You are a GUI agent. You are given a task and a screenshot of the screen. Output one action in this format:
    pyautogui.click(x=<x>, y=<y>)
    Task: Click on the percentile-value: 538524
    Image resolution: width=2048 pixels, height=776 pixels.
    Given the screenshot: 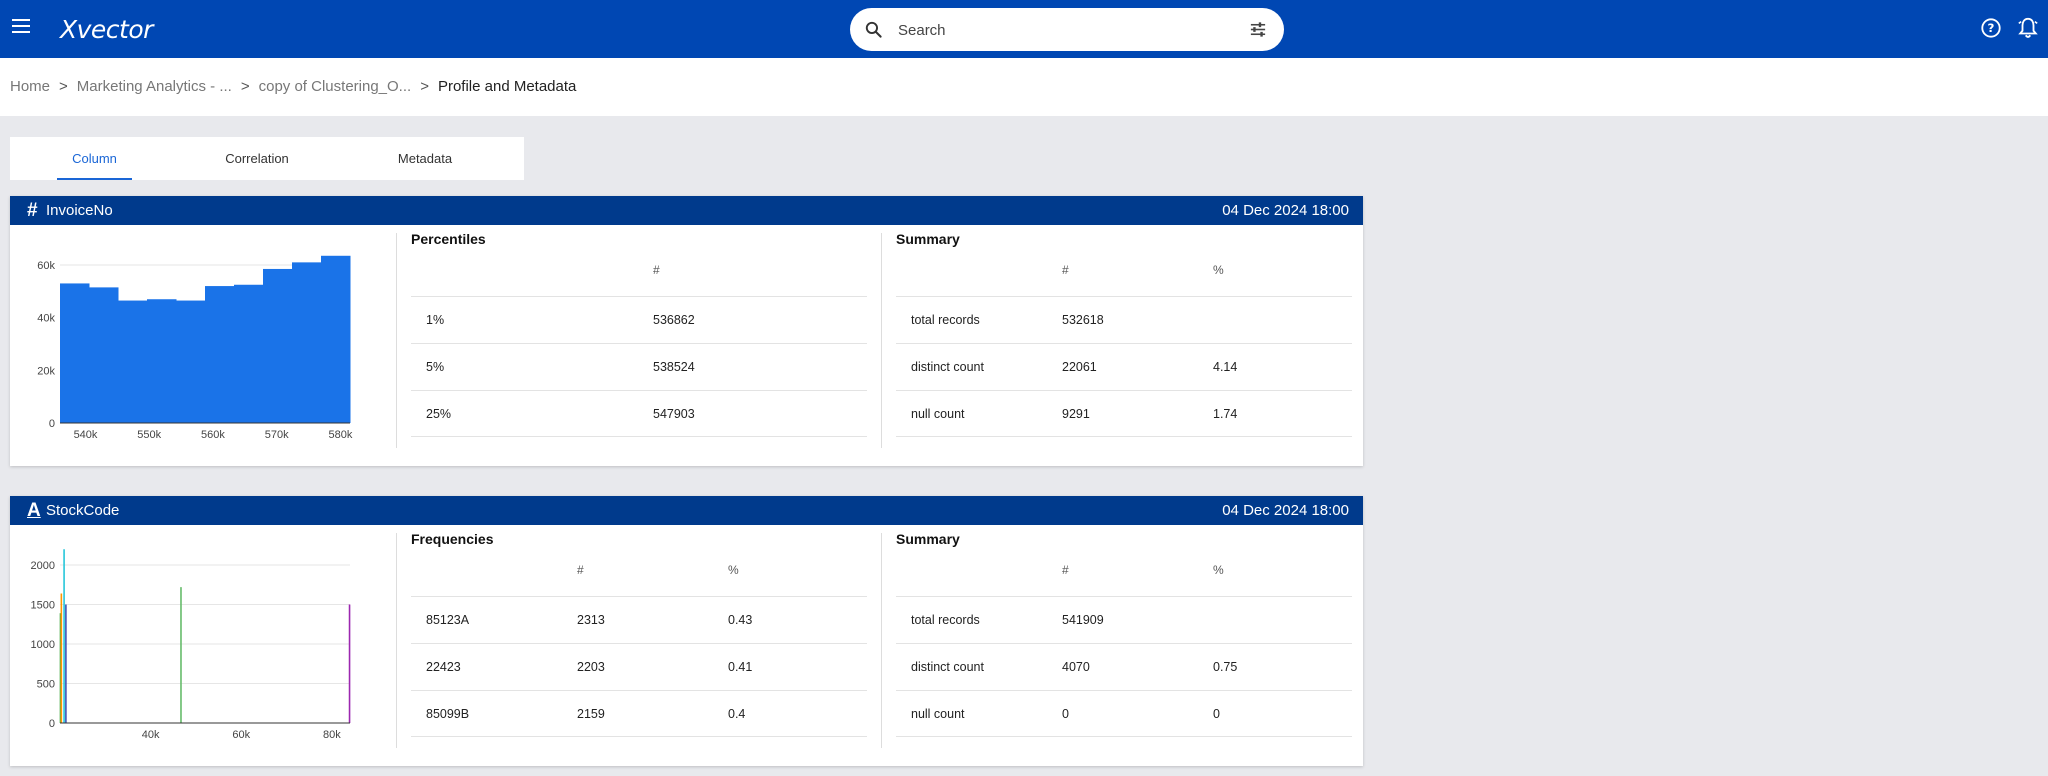 What is the action you would take?
    pyautogui.click(x=674, y=367)
    